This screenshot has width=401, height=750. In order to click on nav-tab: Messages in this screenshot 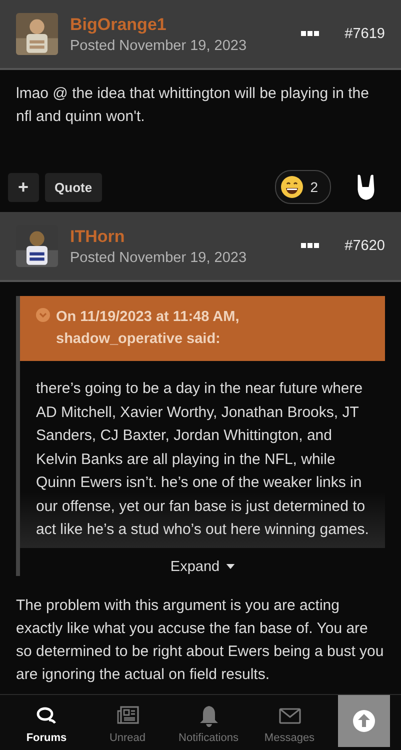, I will do `click(289, 722)`.